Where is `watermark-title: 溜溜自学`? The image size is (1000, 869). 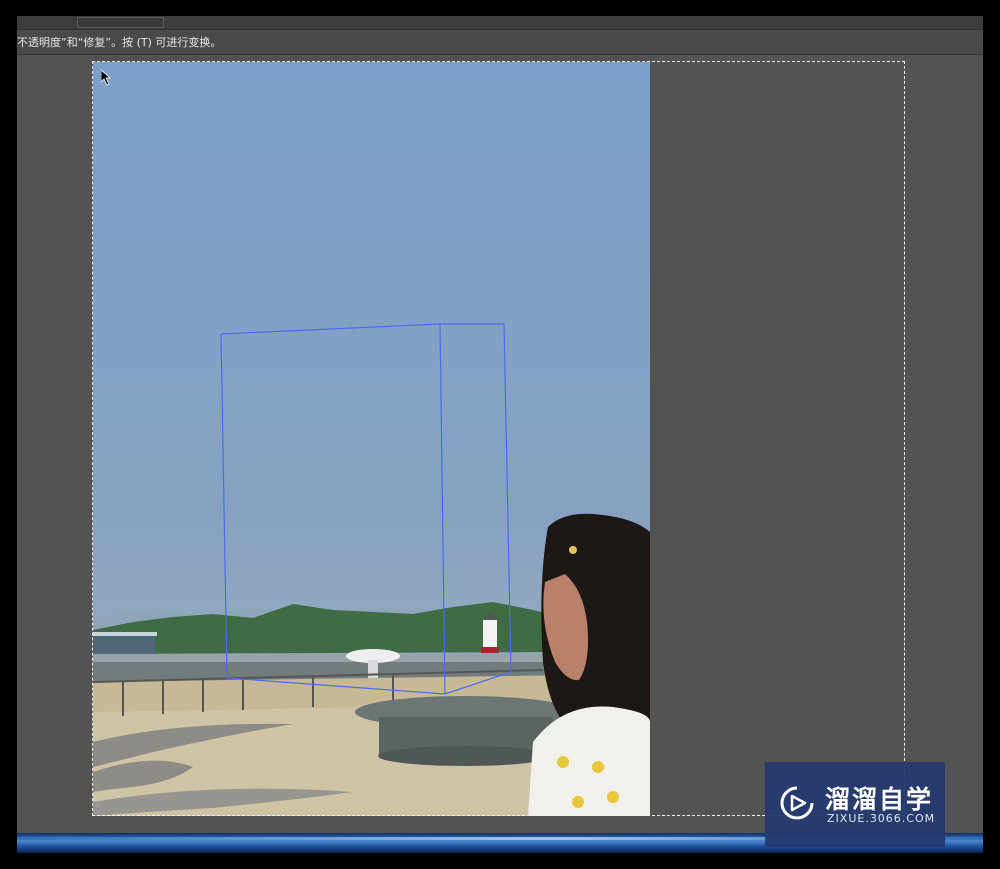 watermark-title: 溜溜自学 is located at coordinates (879, 799).